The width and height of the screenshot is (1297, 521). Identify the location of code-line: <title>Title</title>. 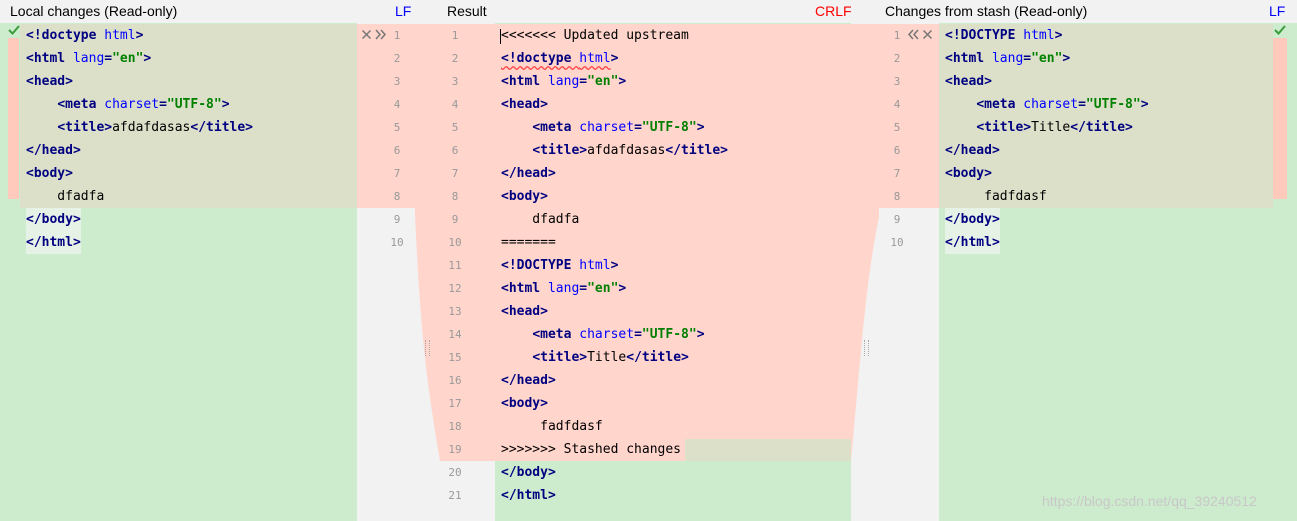
(595, 357).